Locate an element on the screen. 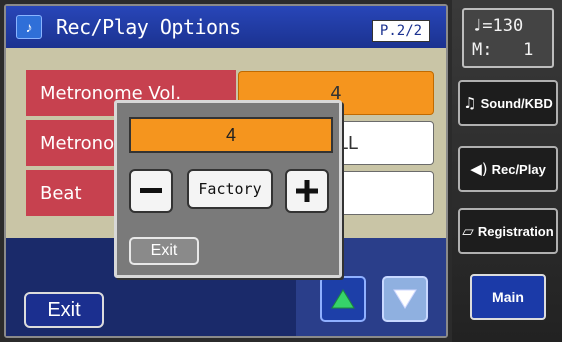 The height and width of the screenshot is (342, 562). plus-icon is located at coordinates (307, 191).